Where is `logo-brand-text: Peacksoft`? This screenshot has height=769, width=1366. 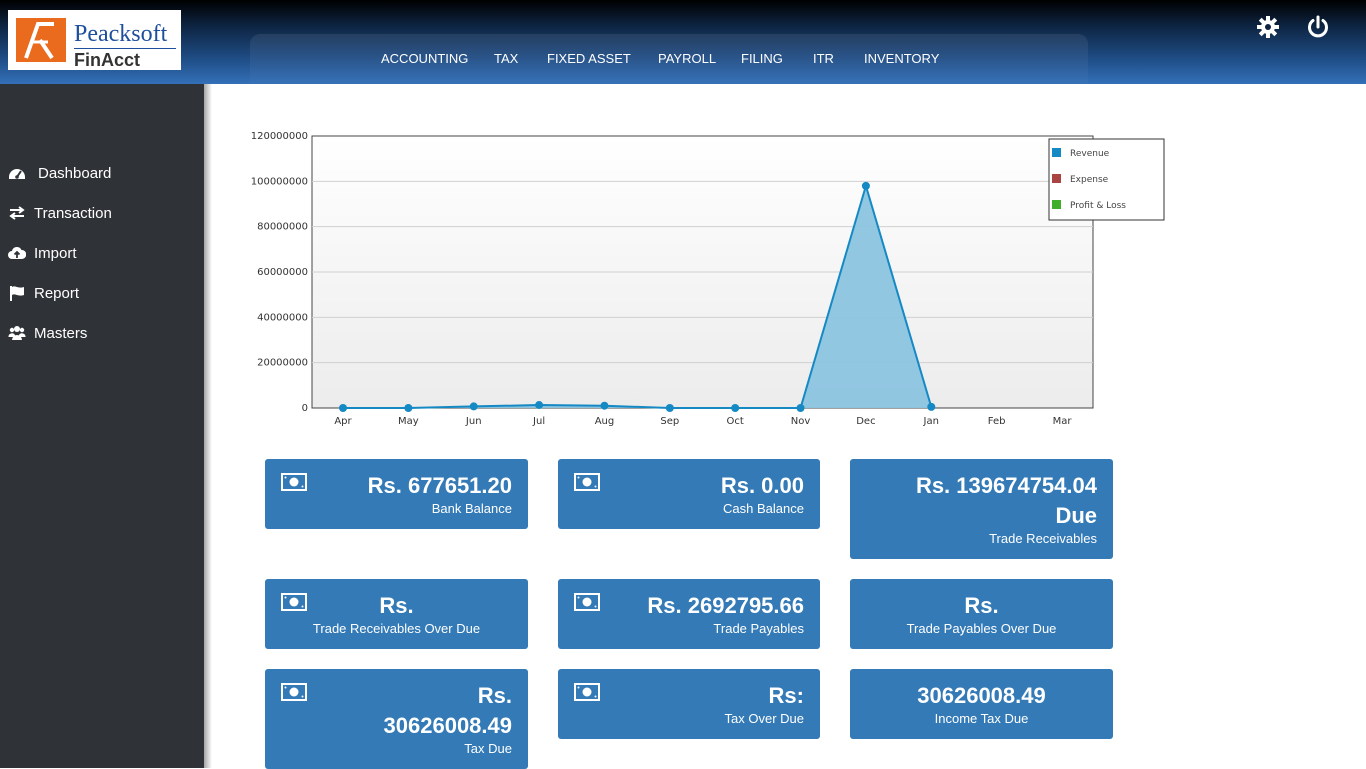 logo-brand-text: Peacksoft is located at coordinates (121, 34).